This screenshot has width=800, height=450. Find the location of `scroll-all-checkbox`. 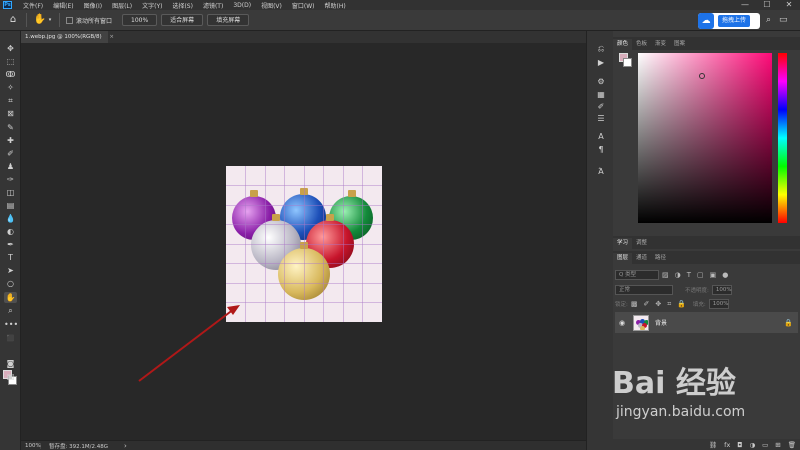

scroll-all-checkbox is located at coordinates (69, 20).